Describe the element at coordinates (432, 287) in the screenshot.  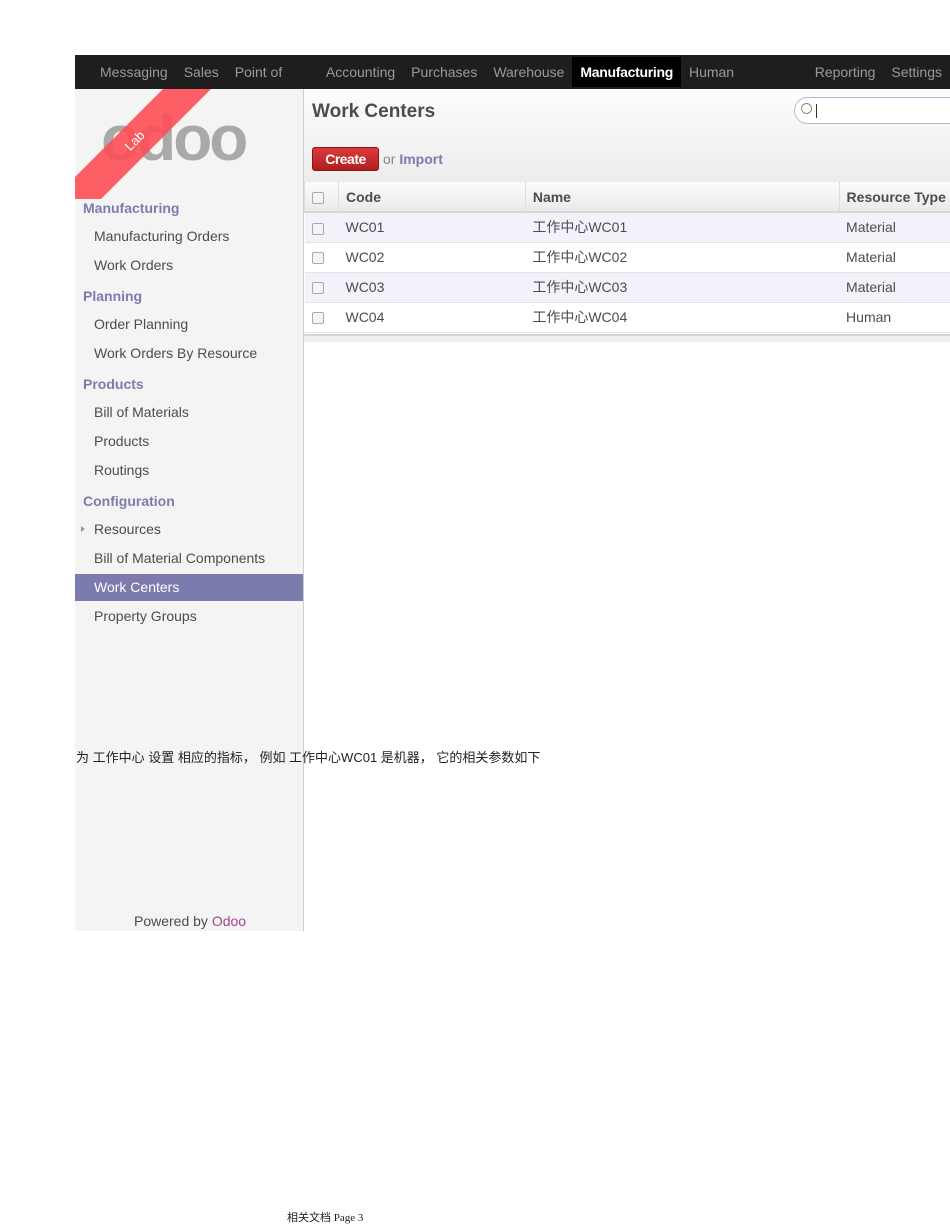
I see `cell-code: WC03` at that location.